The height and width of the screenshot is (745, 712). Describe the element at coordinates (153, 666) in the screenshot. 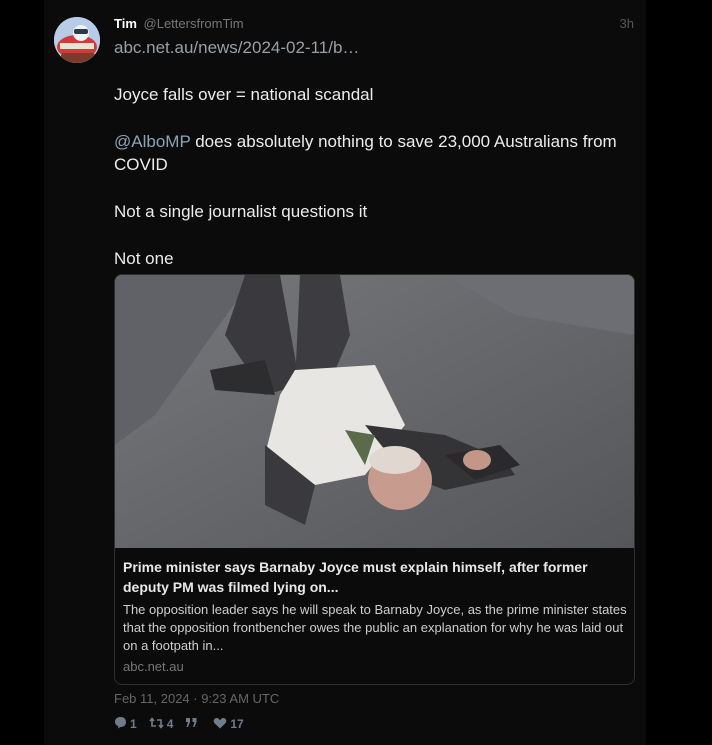

I see `card-domain: abc.net.au` at that location.